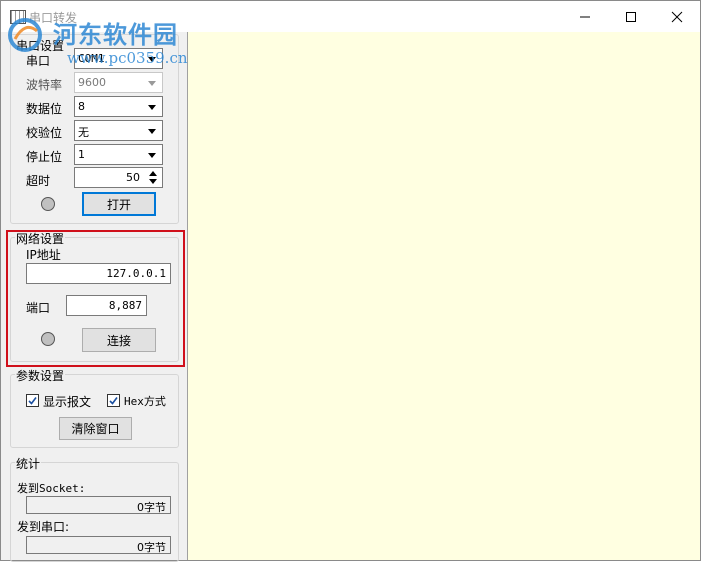 This screenshot has height=562, width=701. Describe the element at coordinates (145, 401) in the screenshot. I see `hex-mode-label: Hex方式` at that location.